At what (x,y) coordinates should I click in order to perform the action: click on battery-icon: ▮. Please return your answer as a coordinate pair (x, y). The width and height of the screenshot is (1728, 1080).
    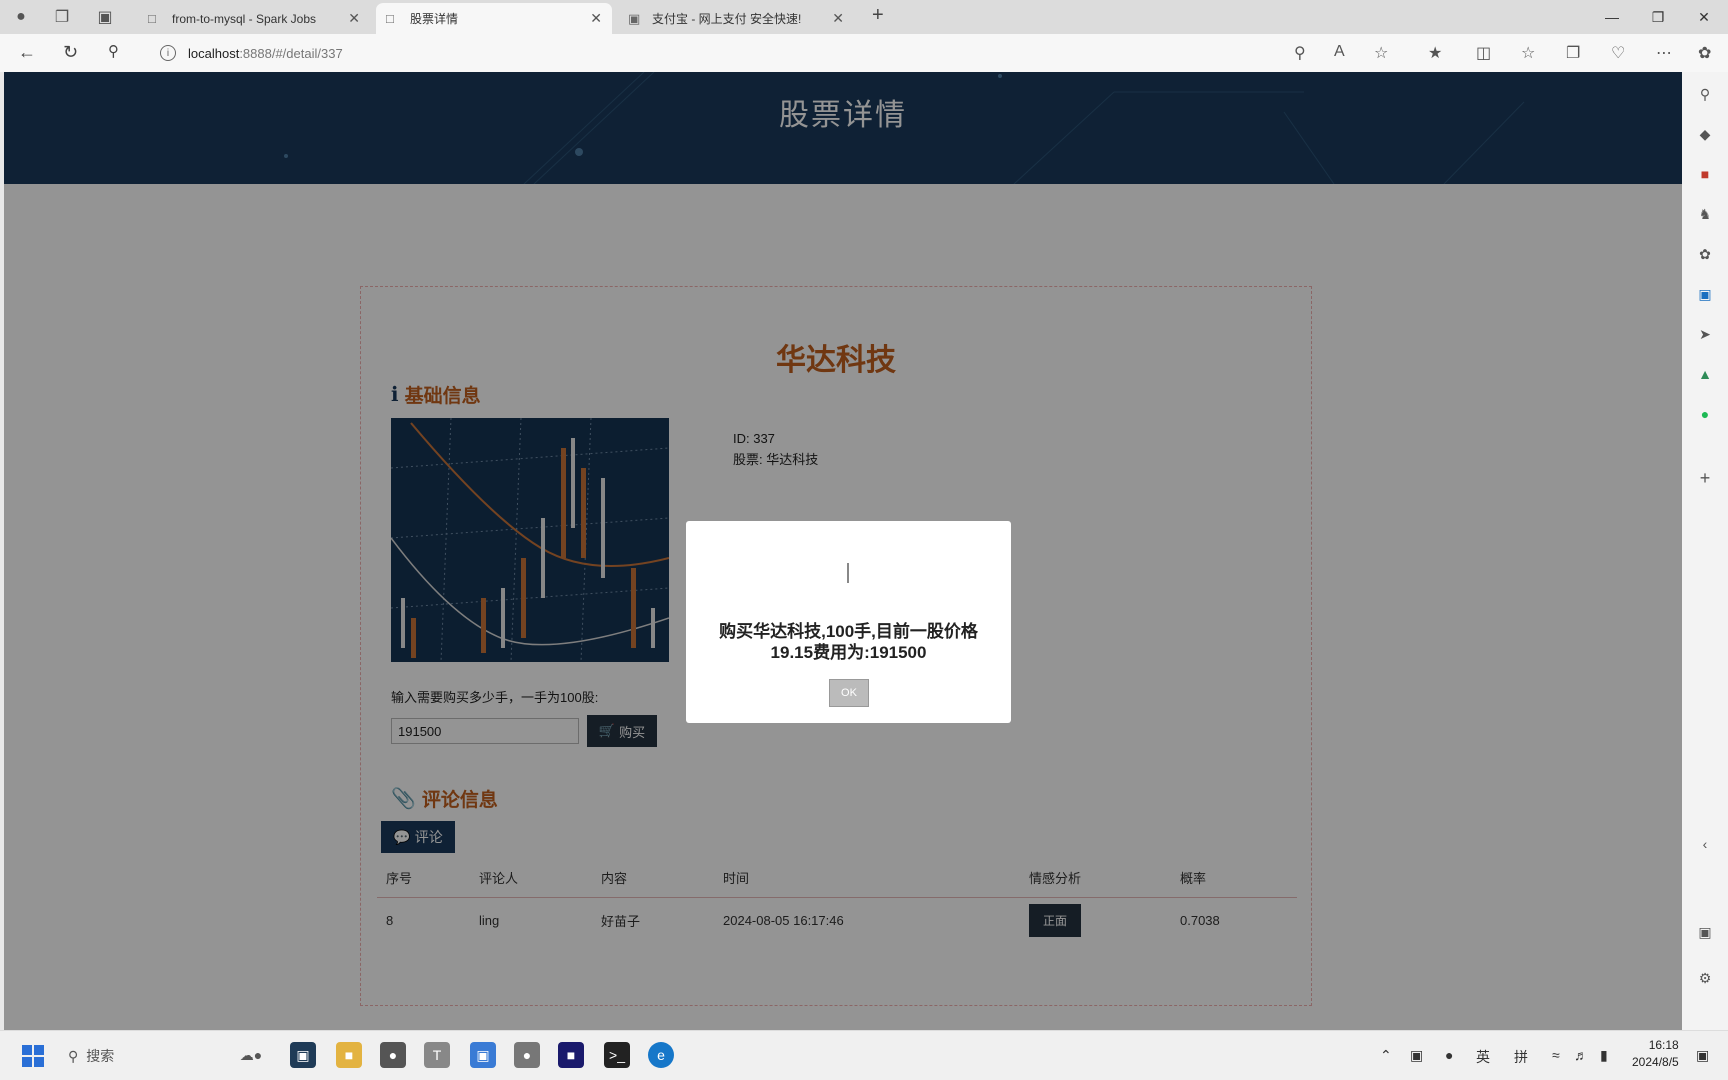
    Looking at the image, I should click on (1604, 1055).